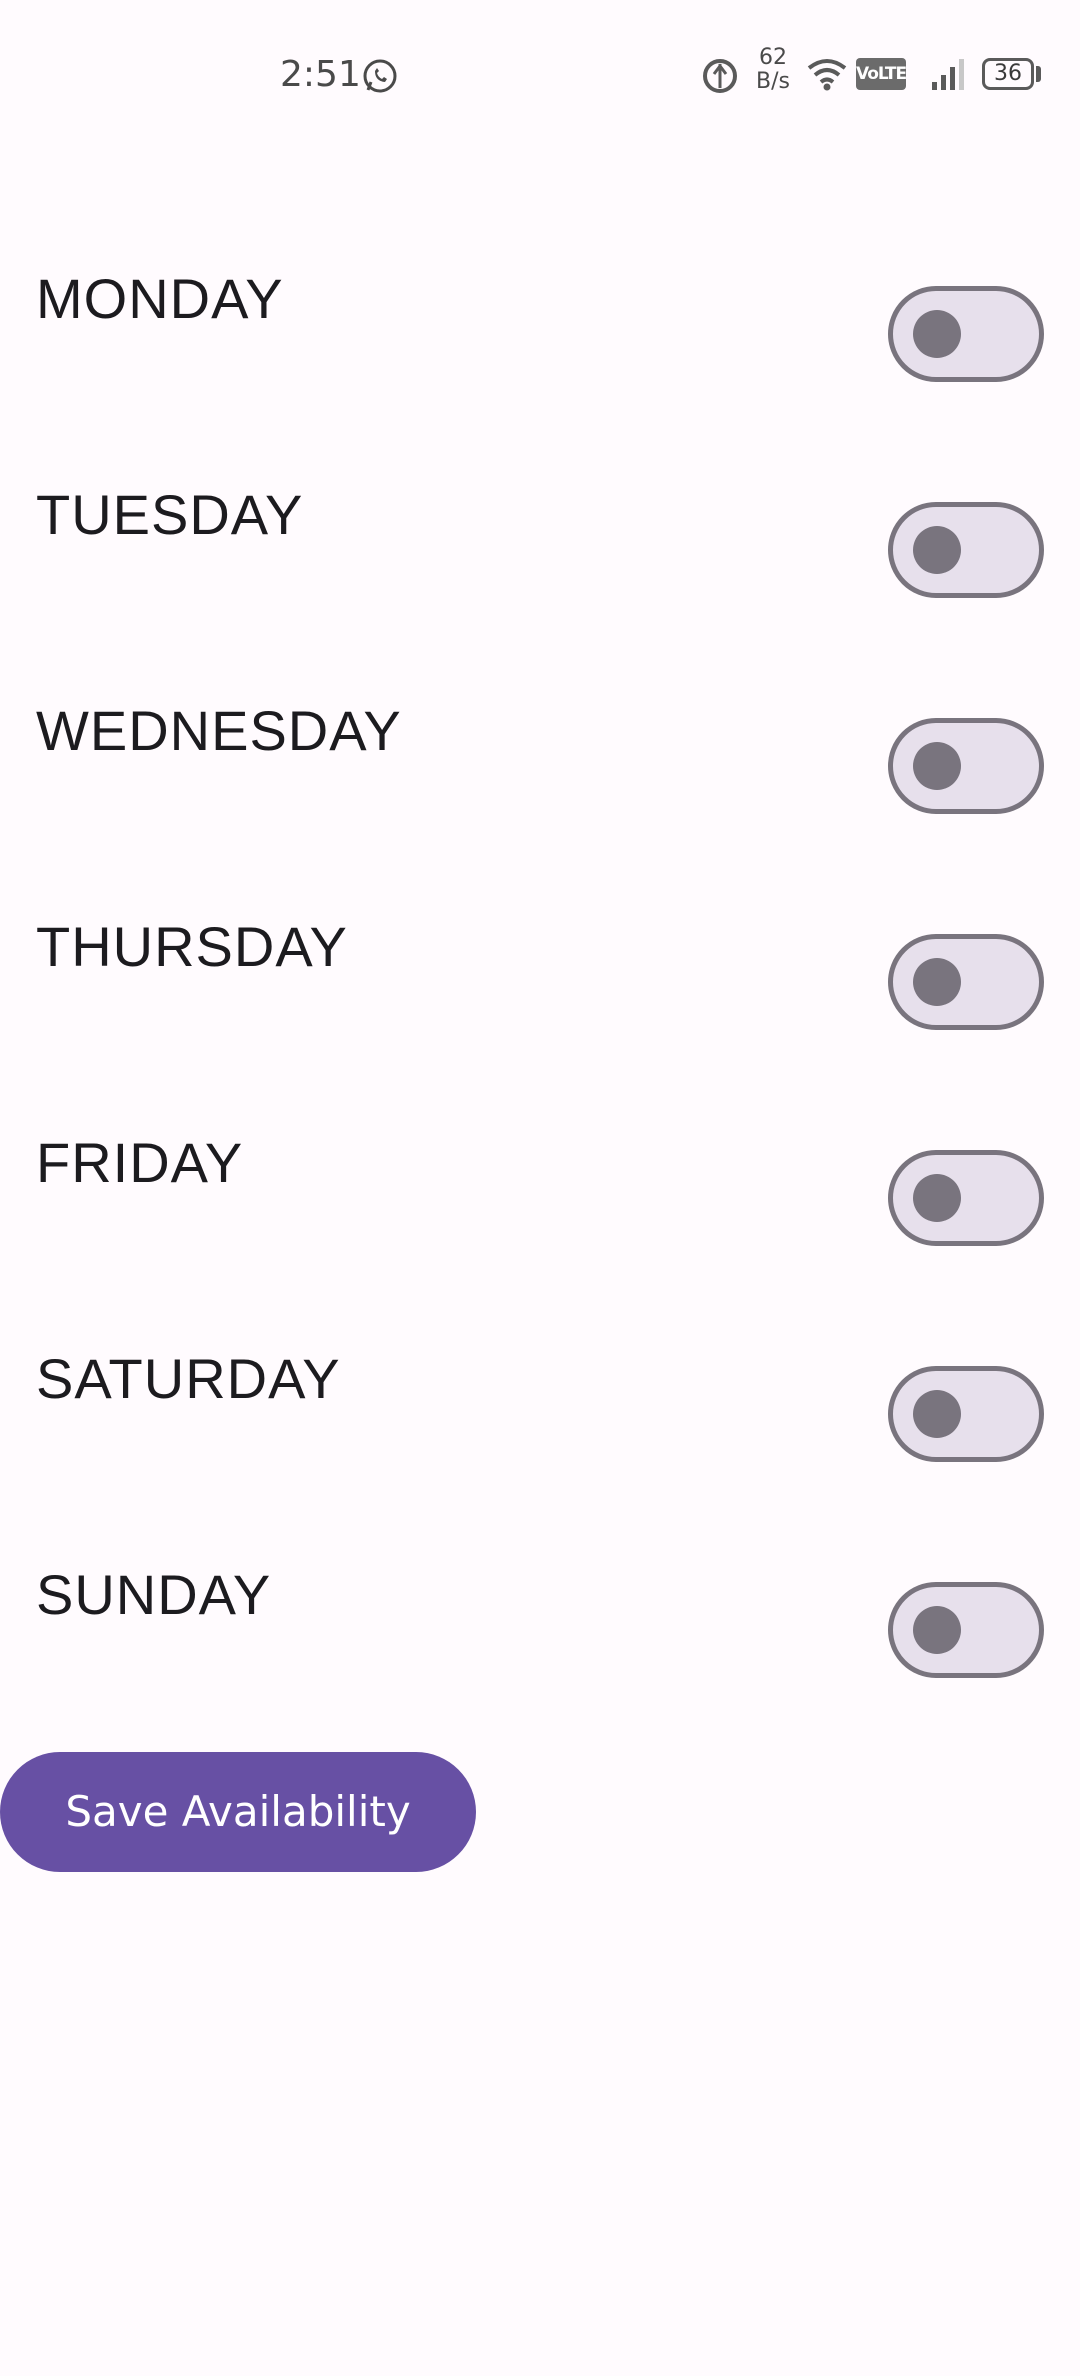 The width and height of the screenshot is (1080, 2376). What do you see at coordinates (881, 74) in the screenshot?
I see `volte-icon: VoLTE` at bounding box center [881, 74].